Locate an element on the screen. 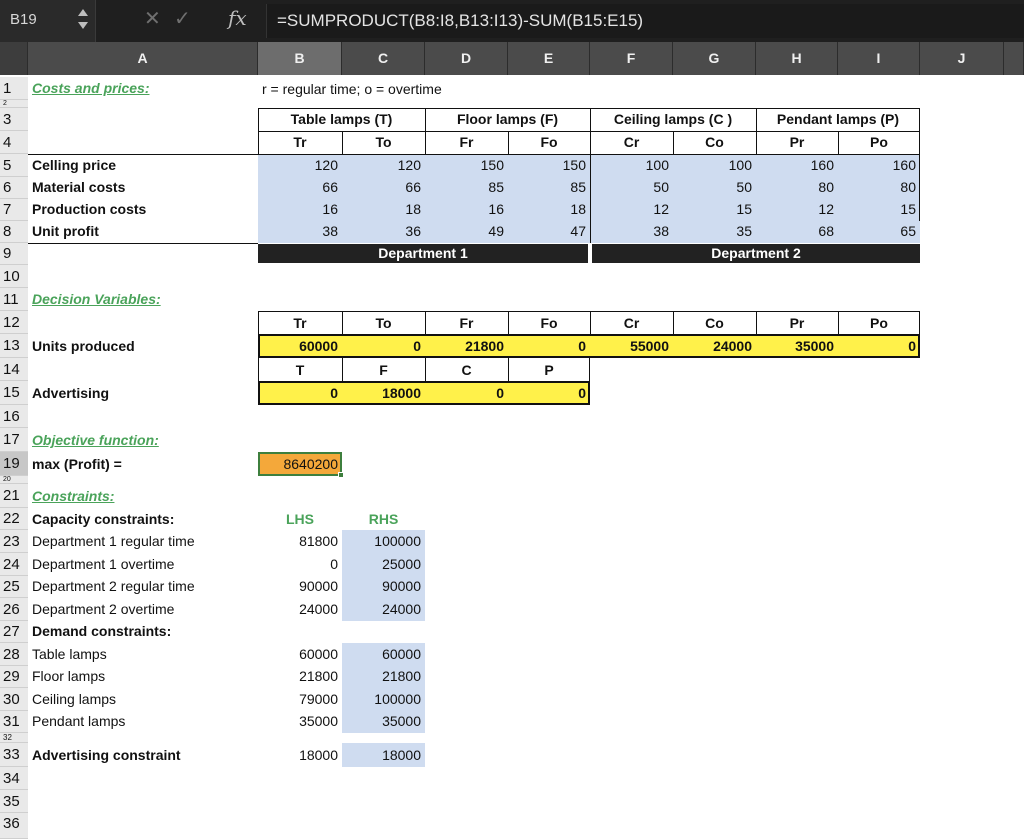 This screenshot has height=839, width=1024. price-cell: 65 is located at coordinates (877, 231).